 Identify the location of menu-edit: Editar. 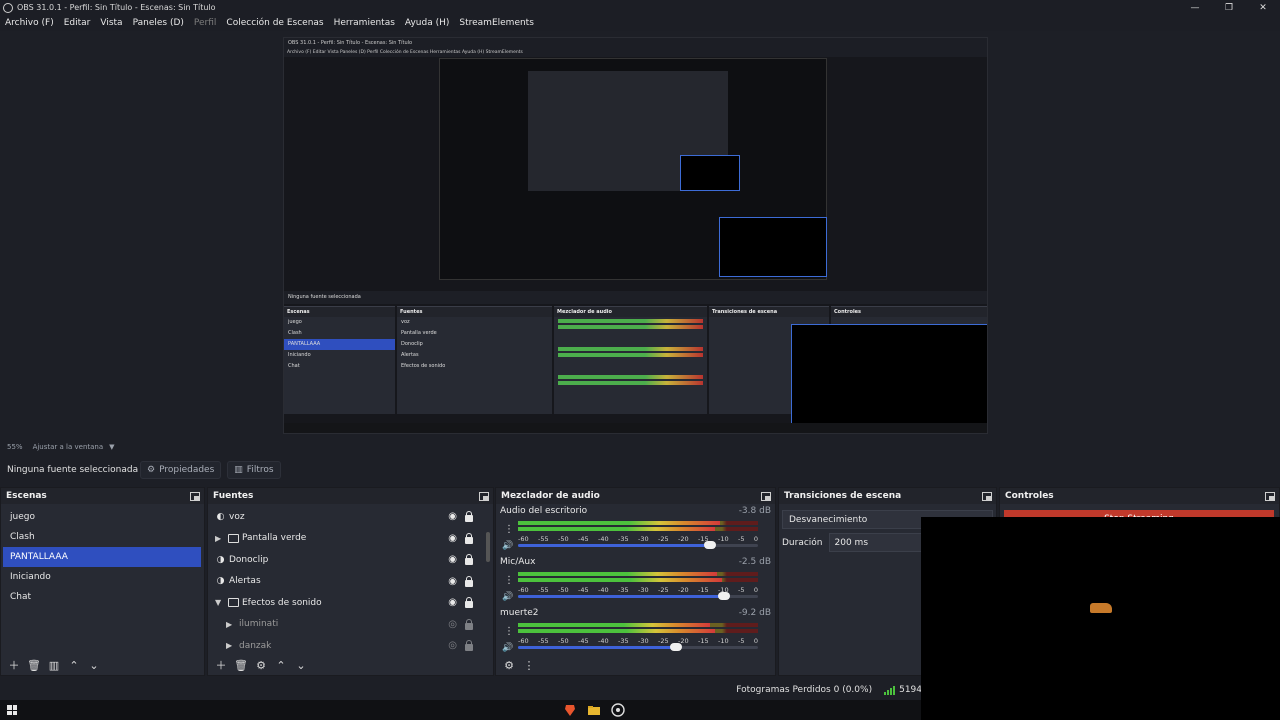
(77, 23).